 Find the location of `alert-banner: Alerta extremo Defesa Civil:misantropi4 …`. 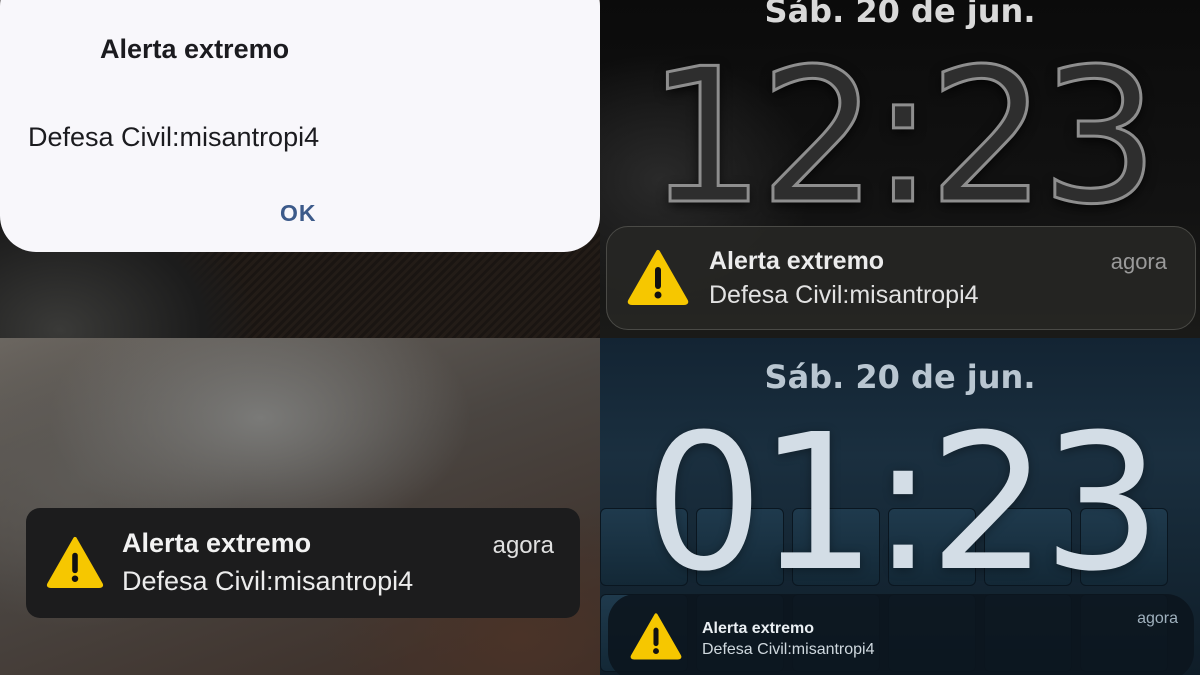

alert-banner: Alerta extremo Defesa Civil:misantropi4 … is located at coordinates (303, 563).